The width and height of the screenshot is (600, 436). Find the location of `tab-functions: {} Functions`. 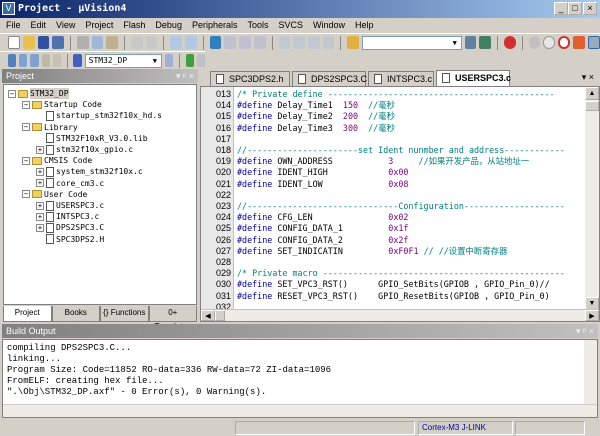

tab-functions: {} Functions is located at coordinates (124, 314).